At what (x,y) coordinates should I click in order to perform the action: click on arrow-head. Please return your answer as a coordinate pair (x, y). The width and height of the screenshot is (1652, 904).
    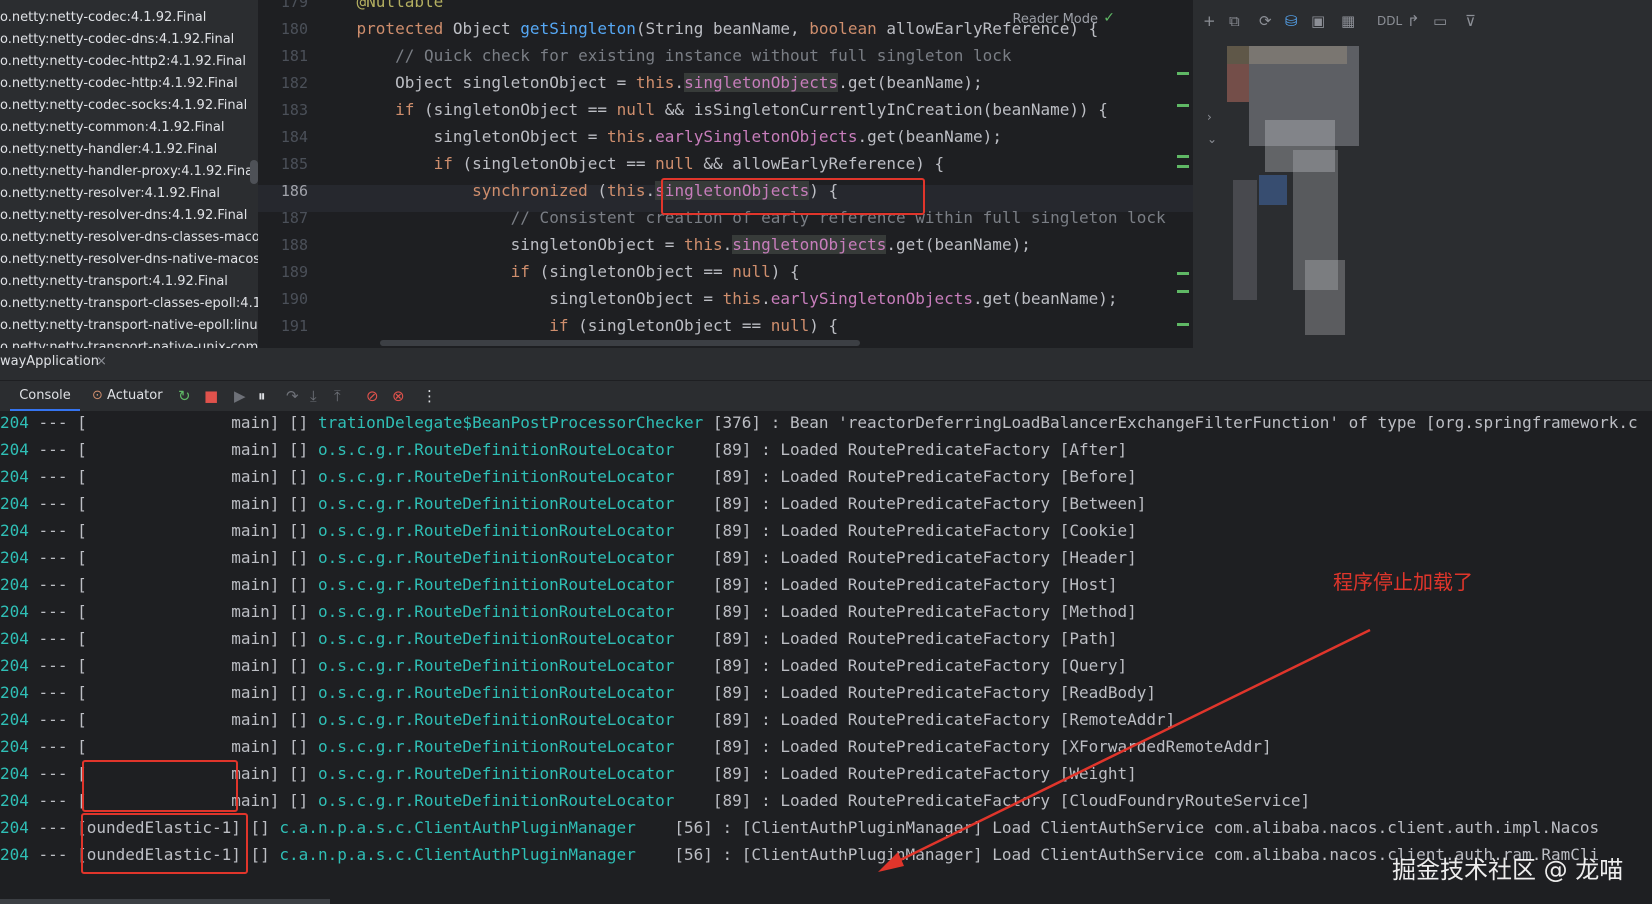
    Looking at the image, I should click on (891, 862).